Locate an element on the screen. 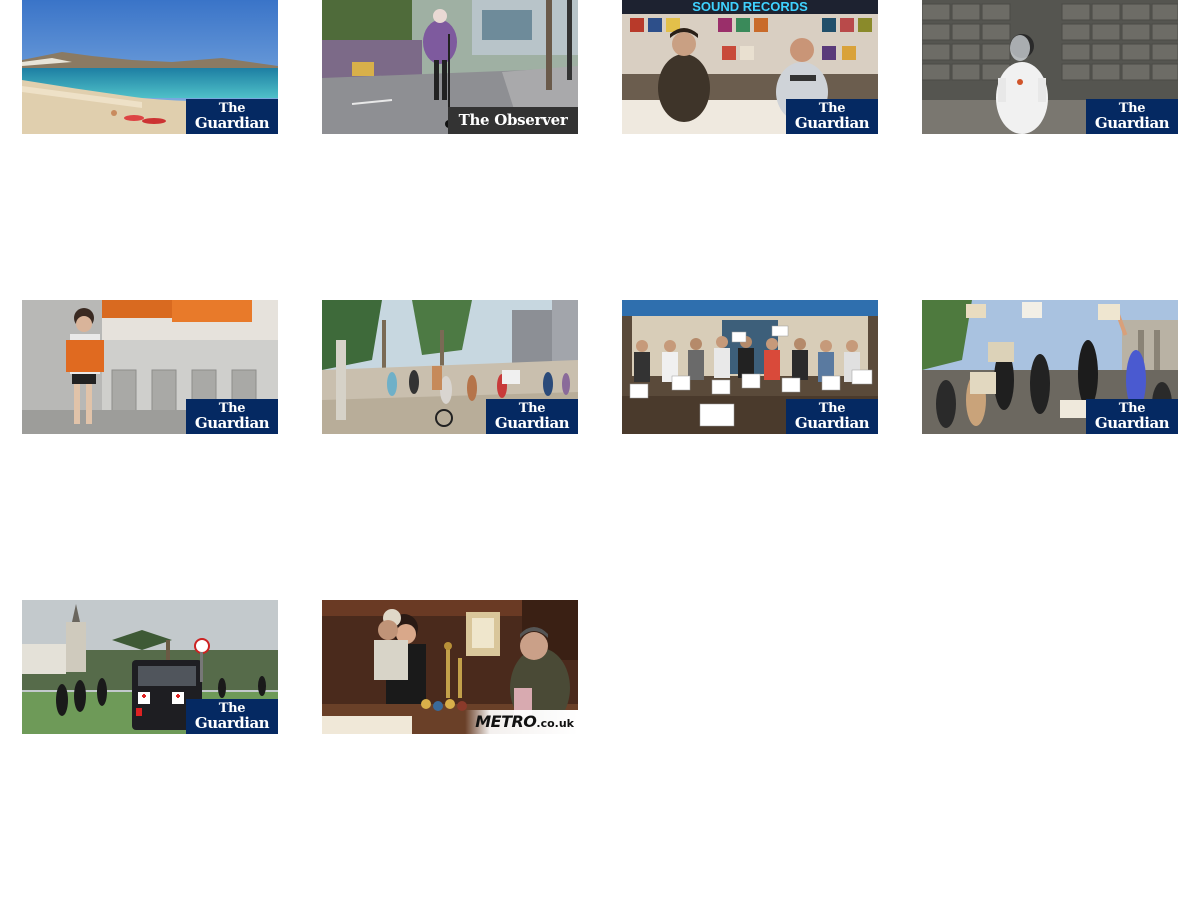 The width and height of the screenshot is (1200, 900). thumbnail-card-protective-suit: The Guardian is located at coordinates (1050, 67).